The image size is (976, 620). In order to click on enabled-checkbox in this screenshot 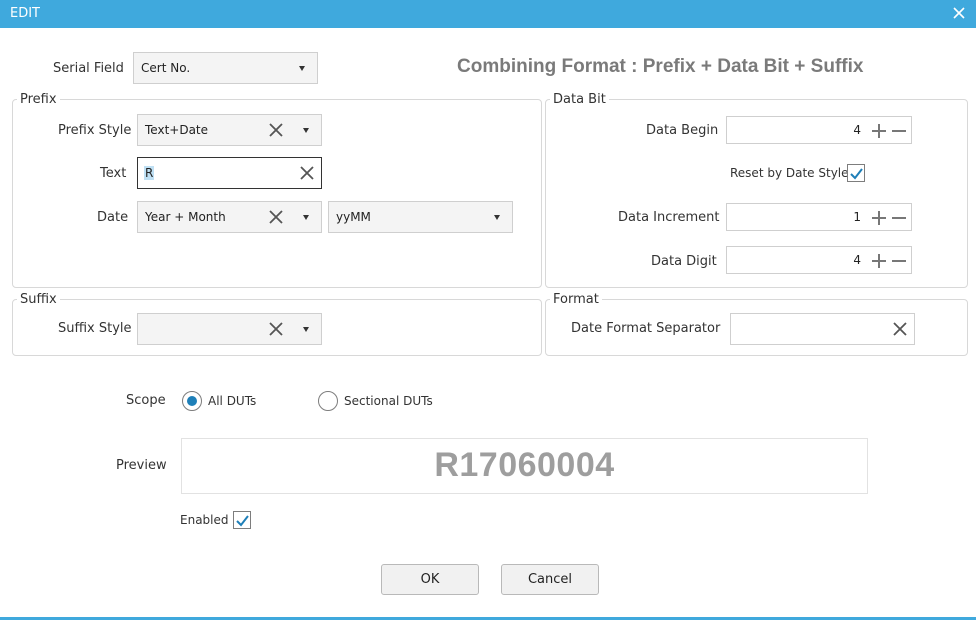, I will do `click(242, 520)`.